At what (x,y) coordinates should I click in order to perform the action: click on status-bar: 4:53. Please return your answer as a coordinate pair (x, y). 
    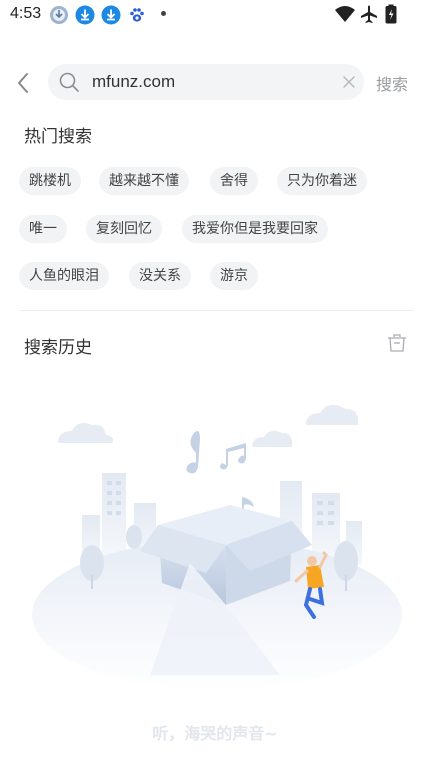
    Looking at the image, I should click on (215, 15).